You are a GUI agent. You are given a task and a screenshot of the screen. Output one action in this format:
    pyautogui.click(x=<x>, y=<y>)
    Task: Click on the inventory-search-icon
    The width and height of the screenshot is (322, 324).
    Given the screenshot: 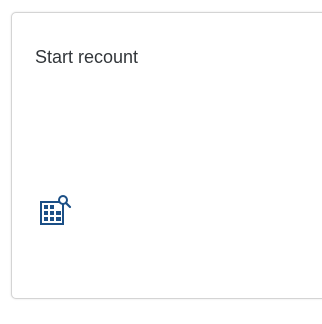 What is the action you would take?
    pyautogui.click(x=57, y=211)
    